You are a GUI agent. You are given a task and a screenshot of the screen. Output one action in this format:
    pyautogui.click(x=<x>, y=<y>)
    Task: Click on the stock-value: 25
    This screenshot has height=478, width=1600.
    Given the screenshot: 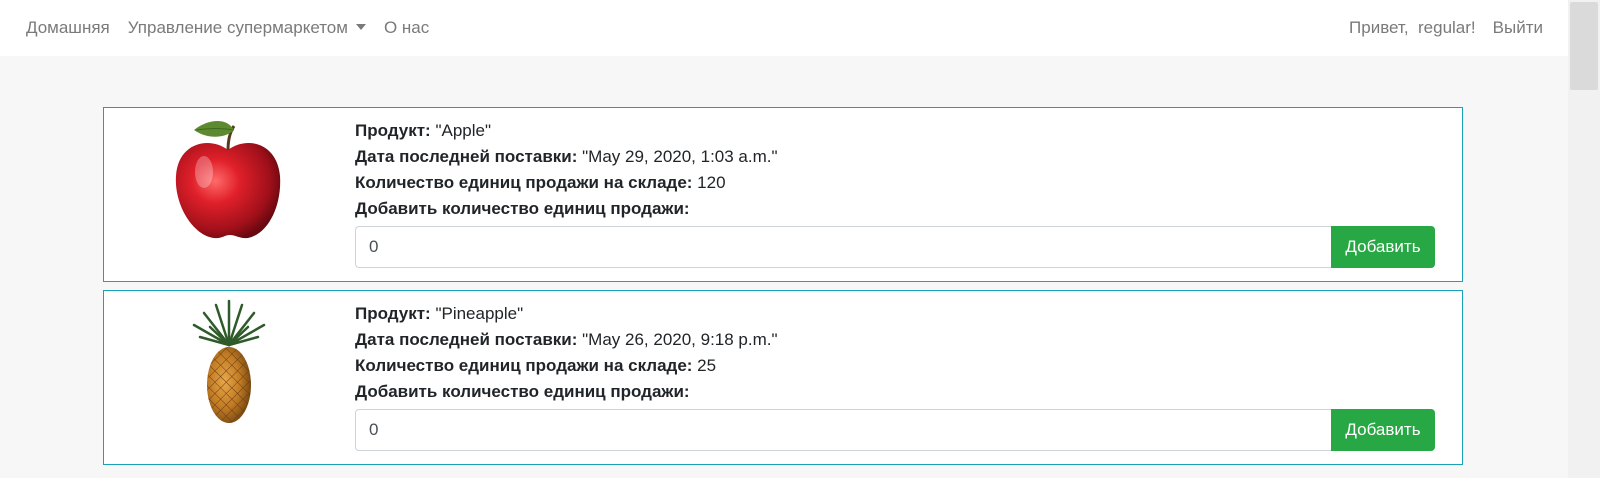 What is the action you would take?
    pyautogui.click(x=704, y=365)
    